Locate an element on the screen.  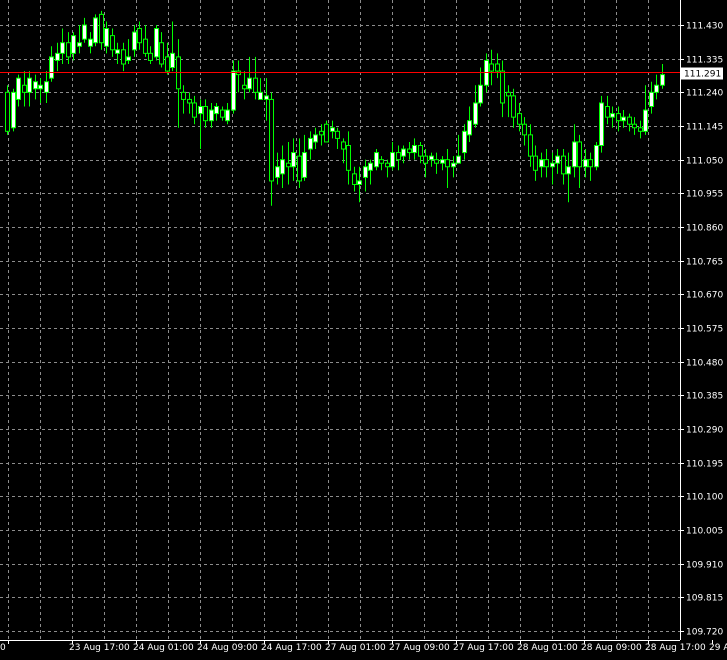
x-tick-label: 28 Aug 01:00 is located at coordinates (547, 648).